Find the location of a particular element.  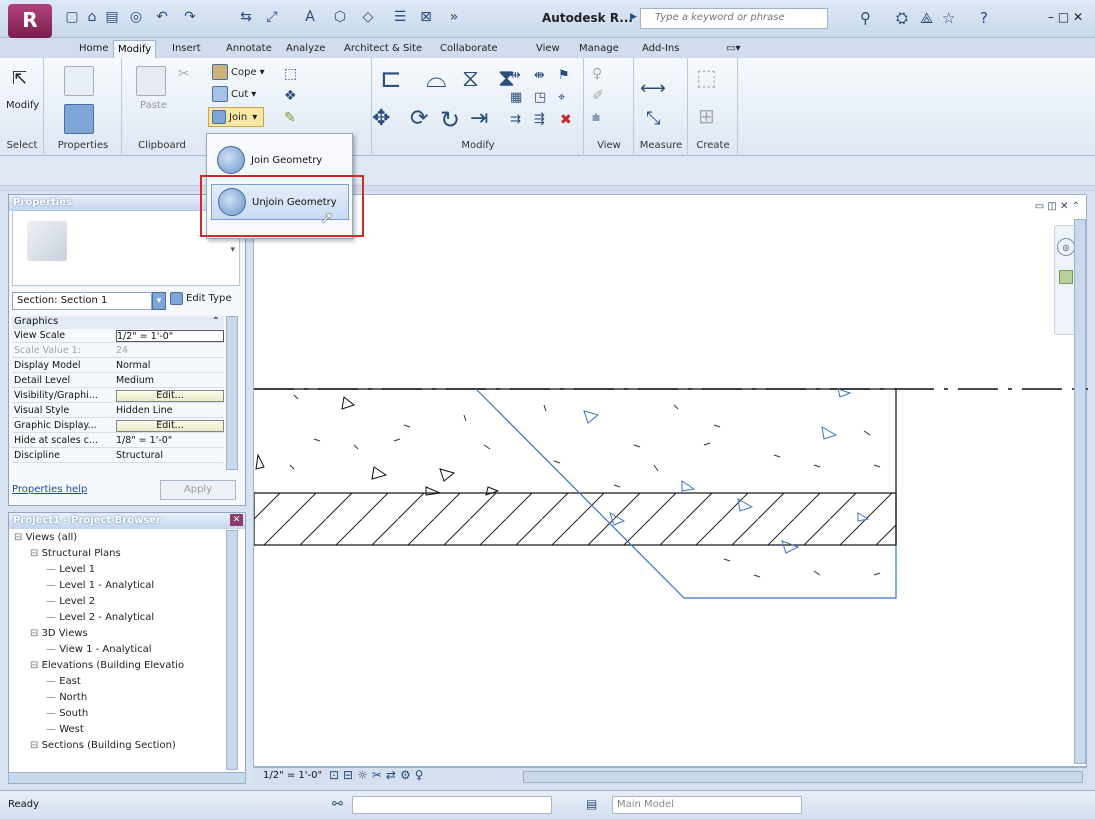

offset-icon: ⌓ is located at coordinates (436, 79).